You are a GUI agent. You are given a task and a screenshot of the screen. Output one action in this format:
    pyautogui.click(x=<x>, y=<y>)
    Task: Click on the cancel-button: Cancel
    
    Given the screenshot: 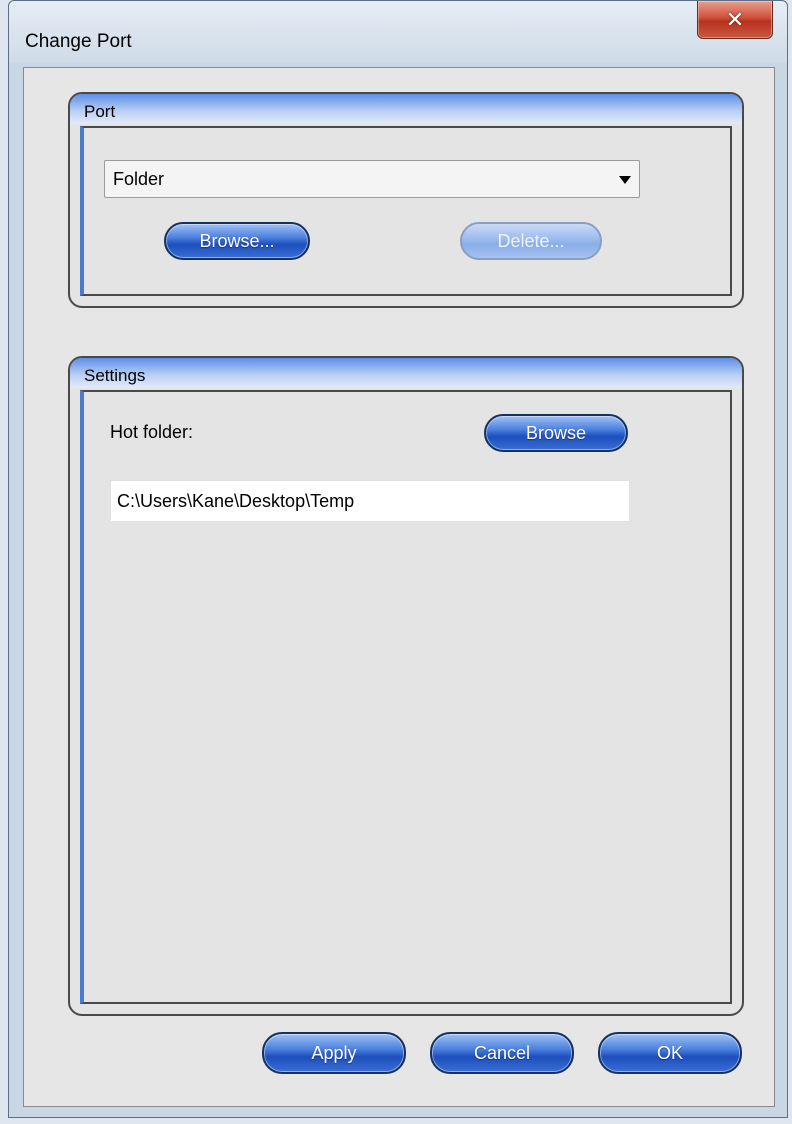 What is the action you would take?
    pyautogui.click(x=502, y=1053)
    